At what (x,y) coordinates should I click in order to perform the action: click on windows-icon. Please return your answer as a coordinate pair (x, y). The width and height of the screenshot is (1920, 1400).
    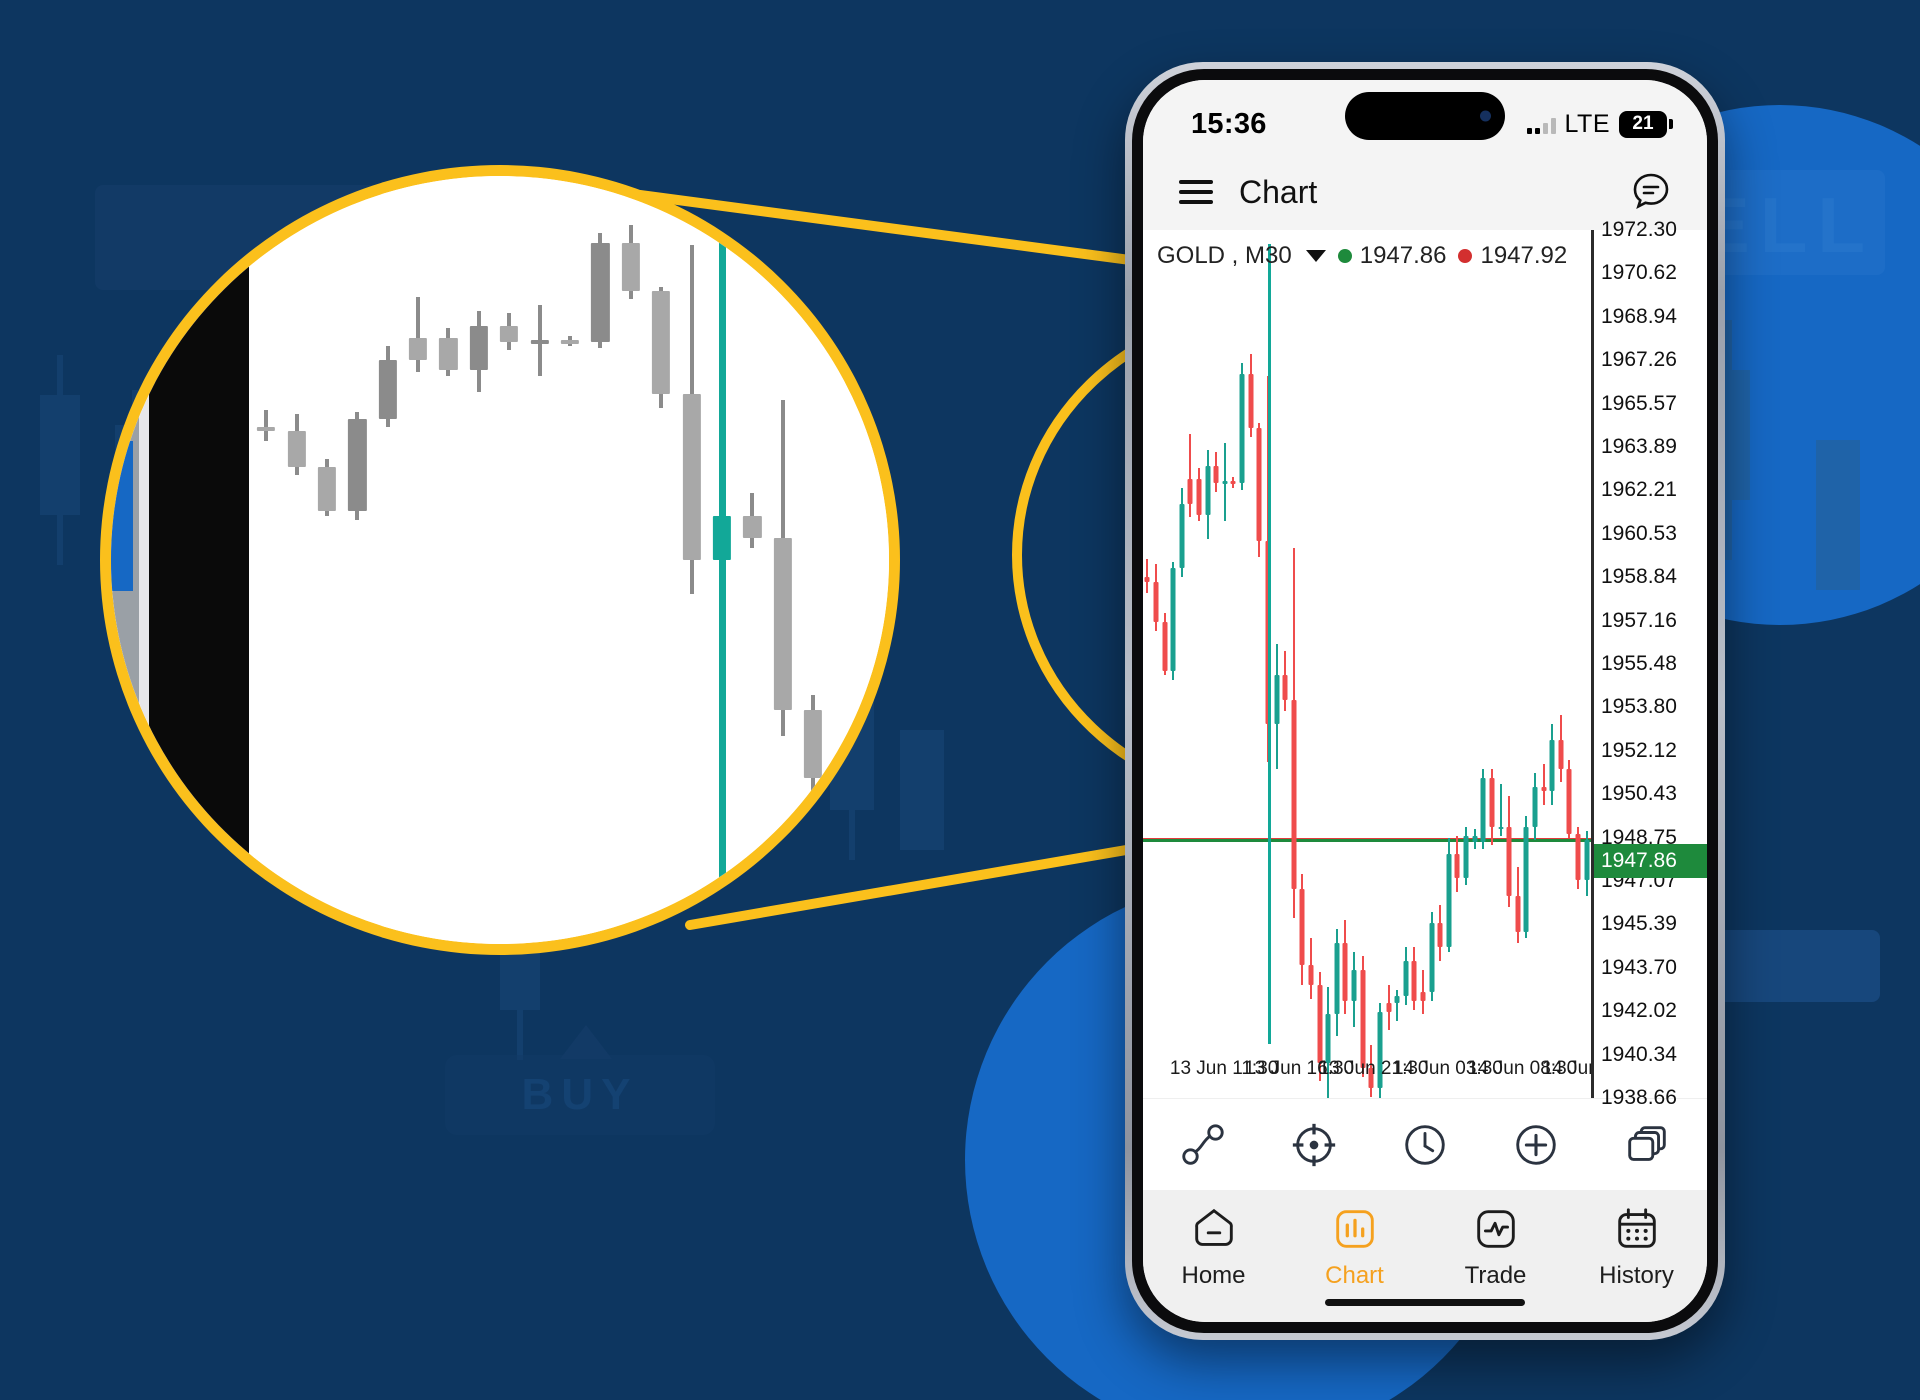
    Looking at the image, I should click on (1647, 1145).